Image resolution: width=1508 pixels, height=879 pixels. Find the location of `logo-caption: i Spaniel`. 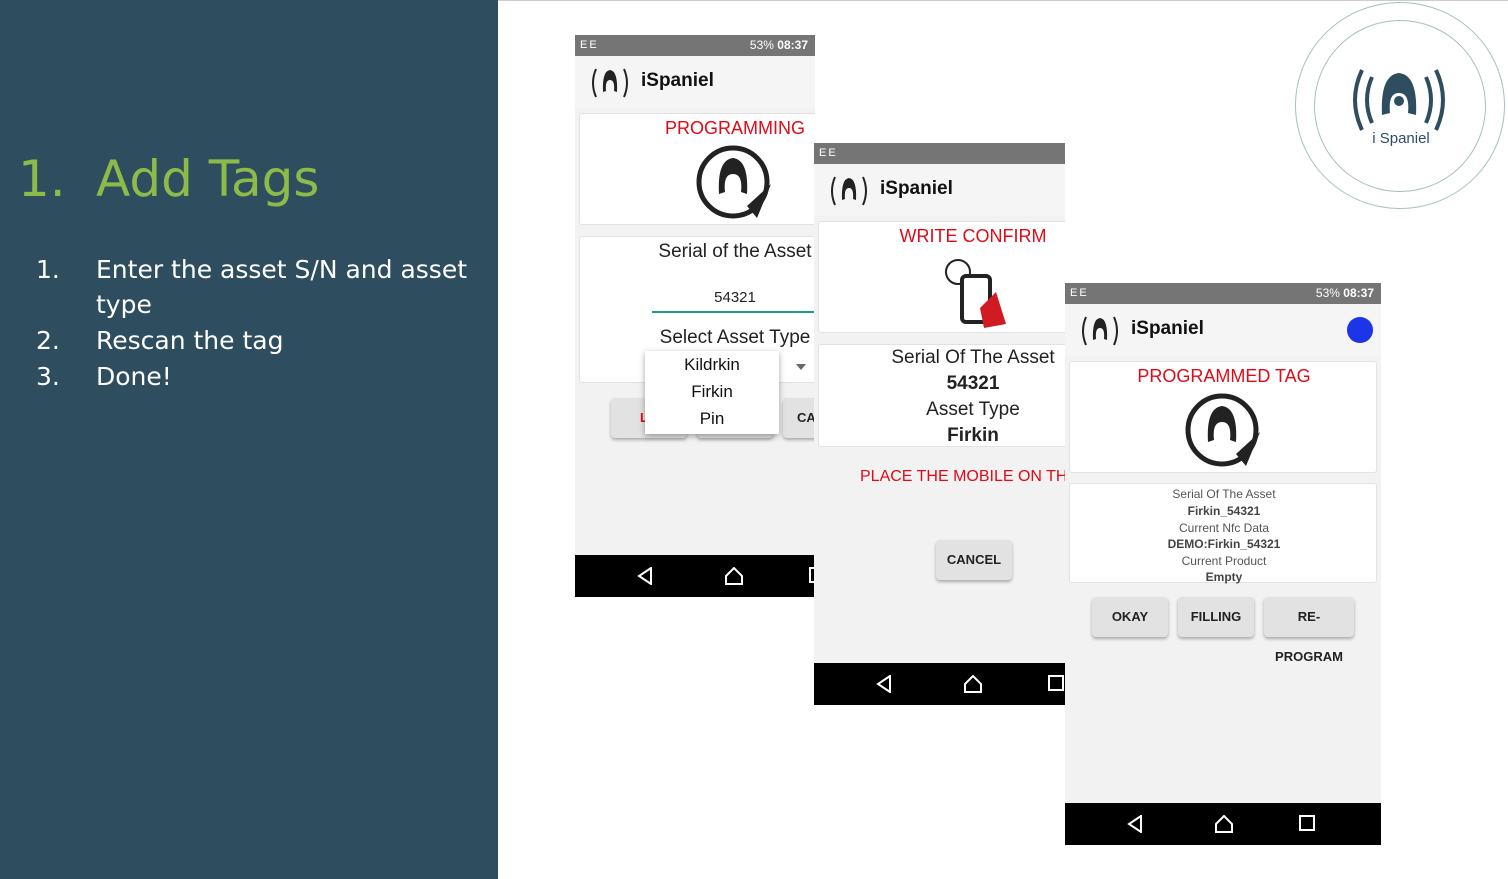

logo-caption: i Spaniel is located at coordinates (1401, 138).